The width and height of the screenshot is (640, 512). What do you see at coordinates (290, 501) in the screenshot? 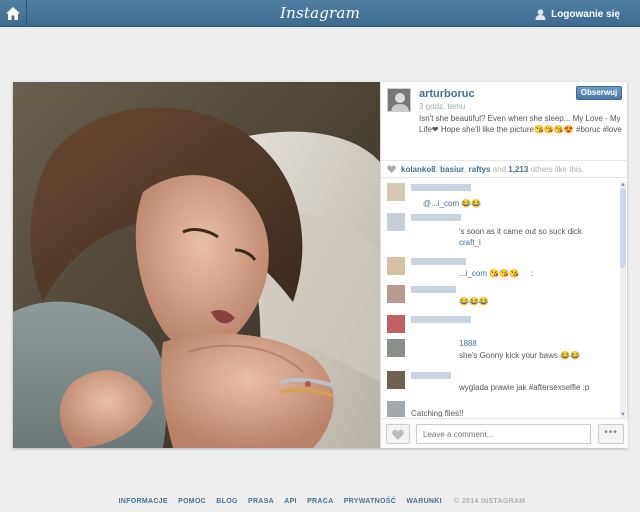
I see `footer-link-api: API` at bounding box center [290, 501].